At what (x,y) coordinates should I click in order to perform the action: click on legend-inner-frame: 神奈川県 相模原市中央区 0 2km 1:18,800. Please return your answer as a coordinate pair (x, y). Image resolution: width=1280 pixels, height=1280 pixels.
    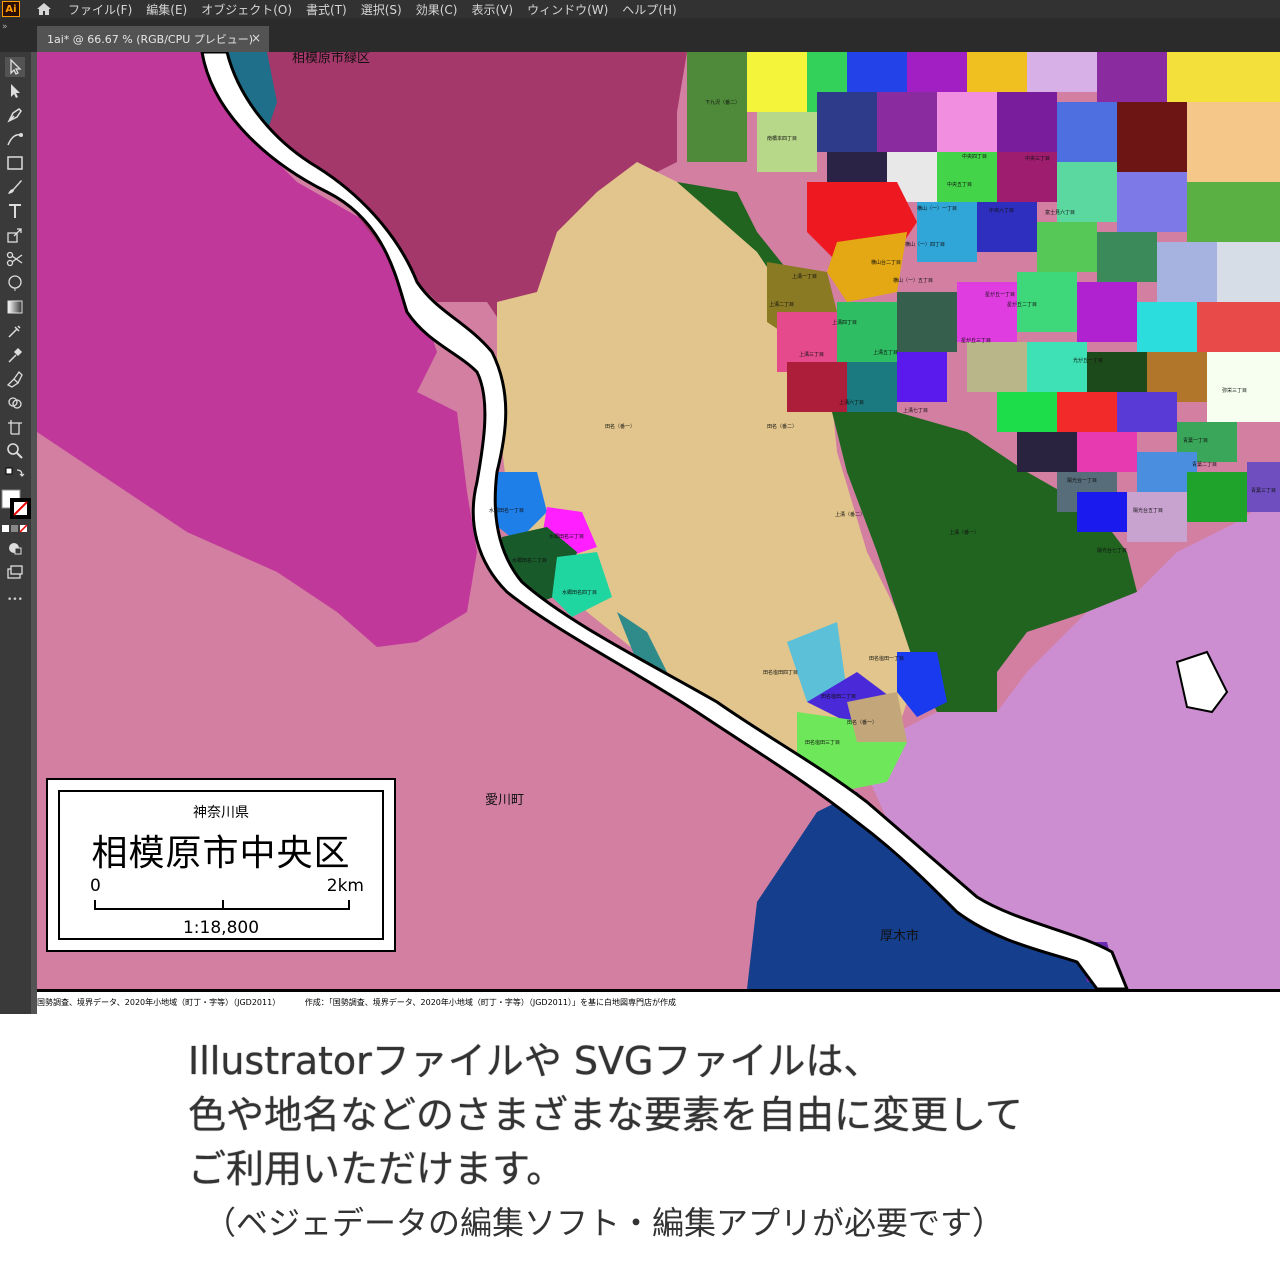
    Looking at the image, I should click on (221, 865).